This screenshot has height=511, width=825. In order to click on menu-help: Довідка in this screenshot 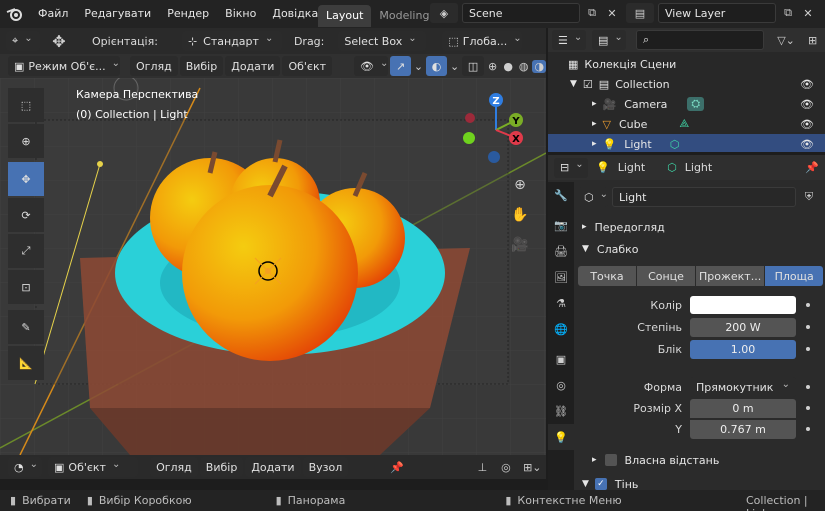, I will do `click(295, 14)`.